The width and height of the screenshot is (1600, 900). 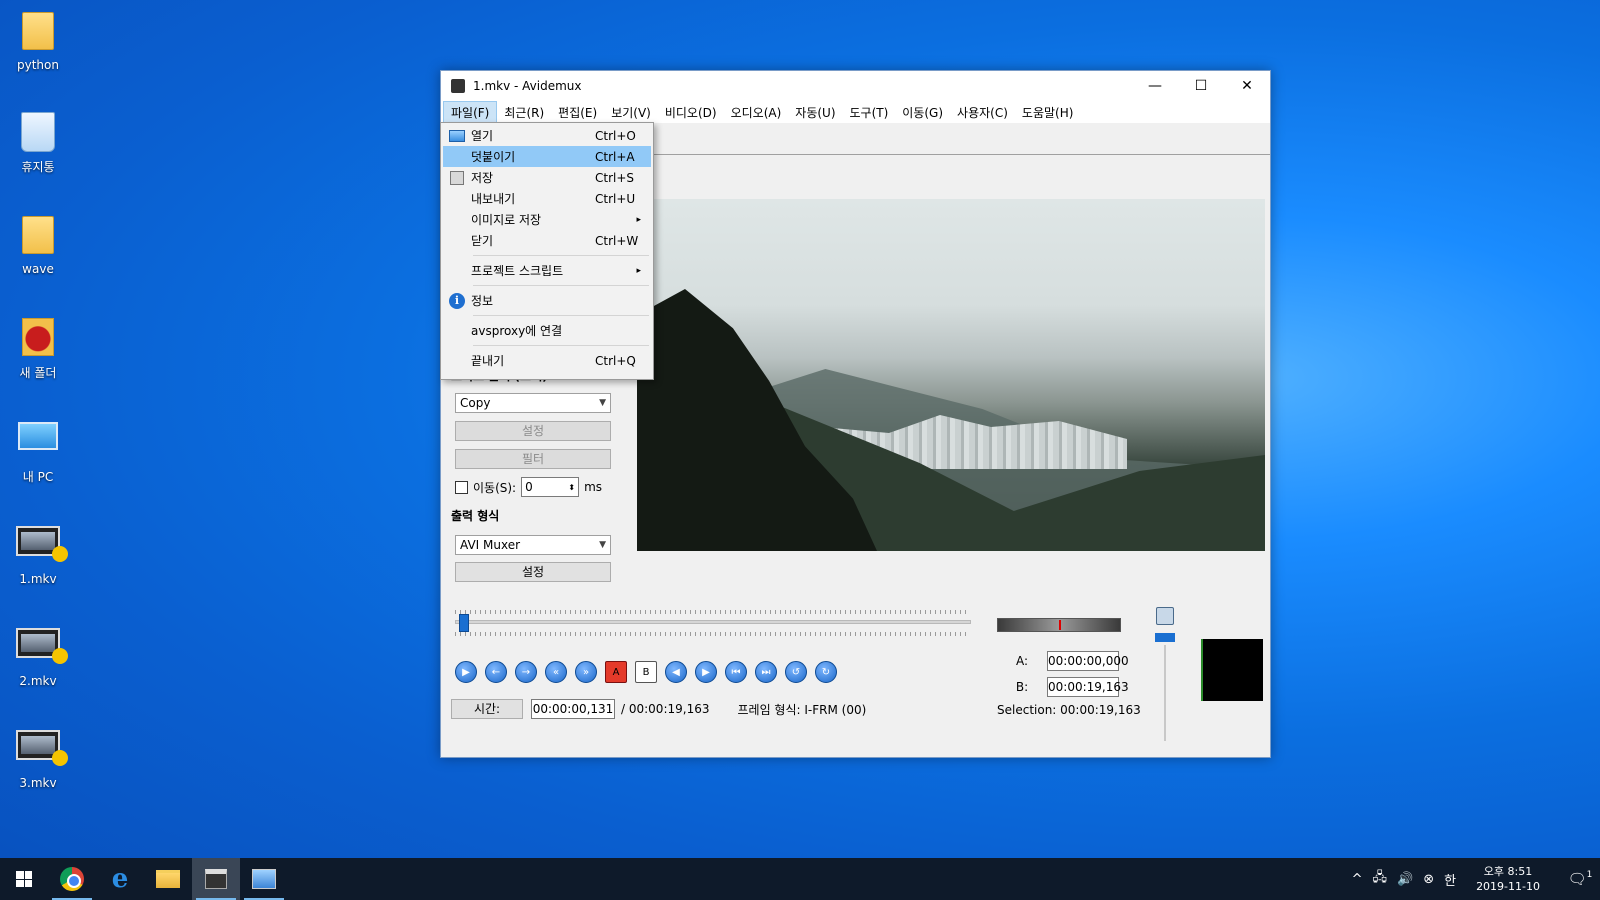 What do you see at coordinates (550, 487) in the screenshot?
I see `shift-spinbox: 0 ⬍` at bounding box center [550, 487].